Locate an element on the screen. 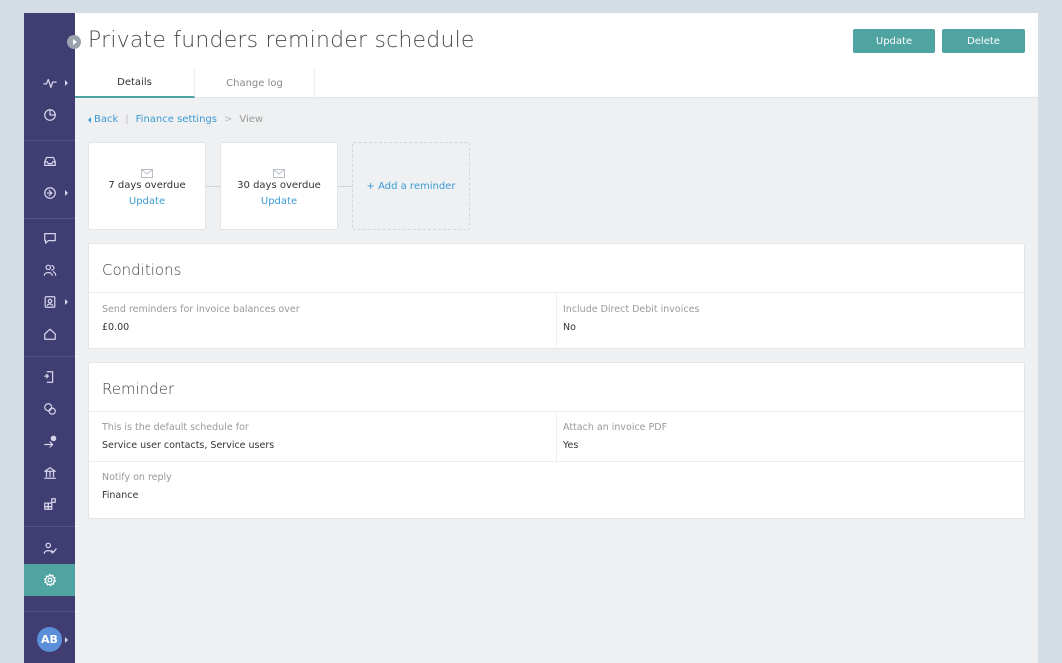 Image resolution: width=1062 pixels, height=663 pixels. clock-icon is located at coordinates (49, 115).